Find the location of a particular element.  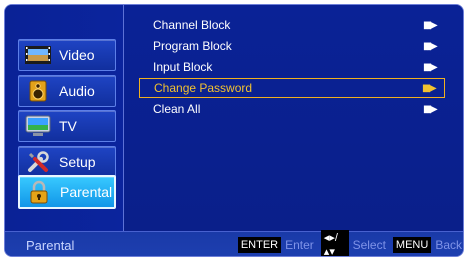

status-title: Parental is located at coordinates (50, 245).